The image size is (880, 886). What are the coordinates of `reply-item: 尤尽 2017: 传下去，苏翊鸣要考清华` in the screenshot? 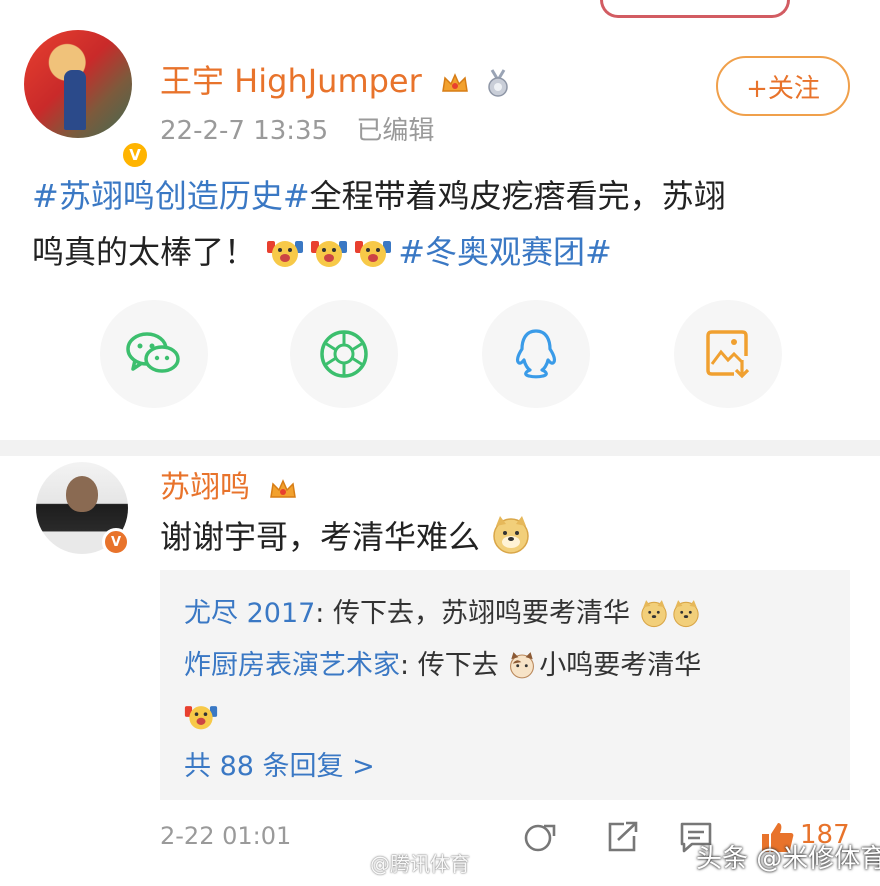 It's located at (505, 614).